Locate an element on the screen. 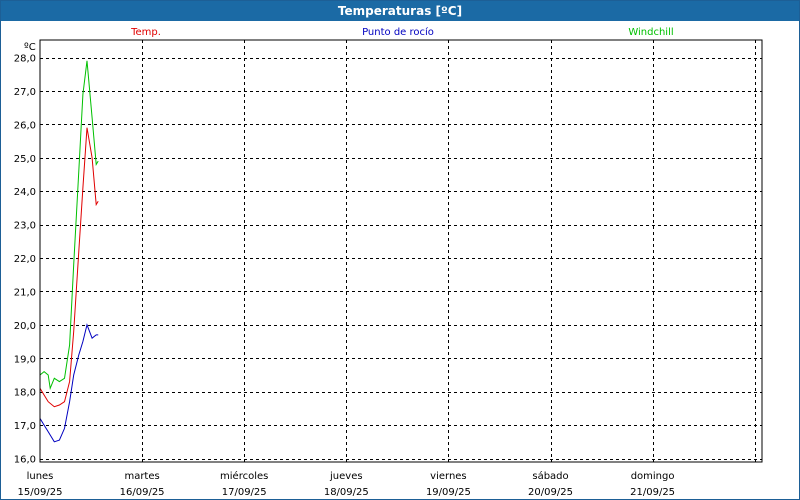  y-tick-label: 22,0 is located at coordinates (25, 259).